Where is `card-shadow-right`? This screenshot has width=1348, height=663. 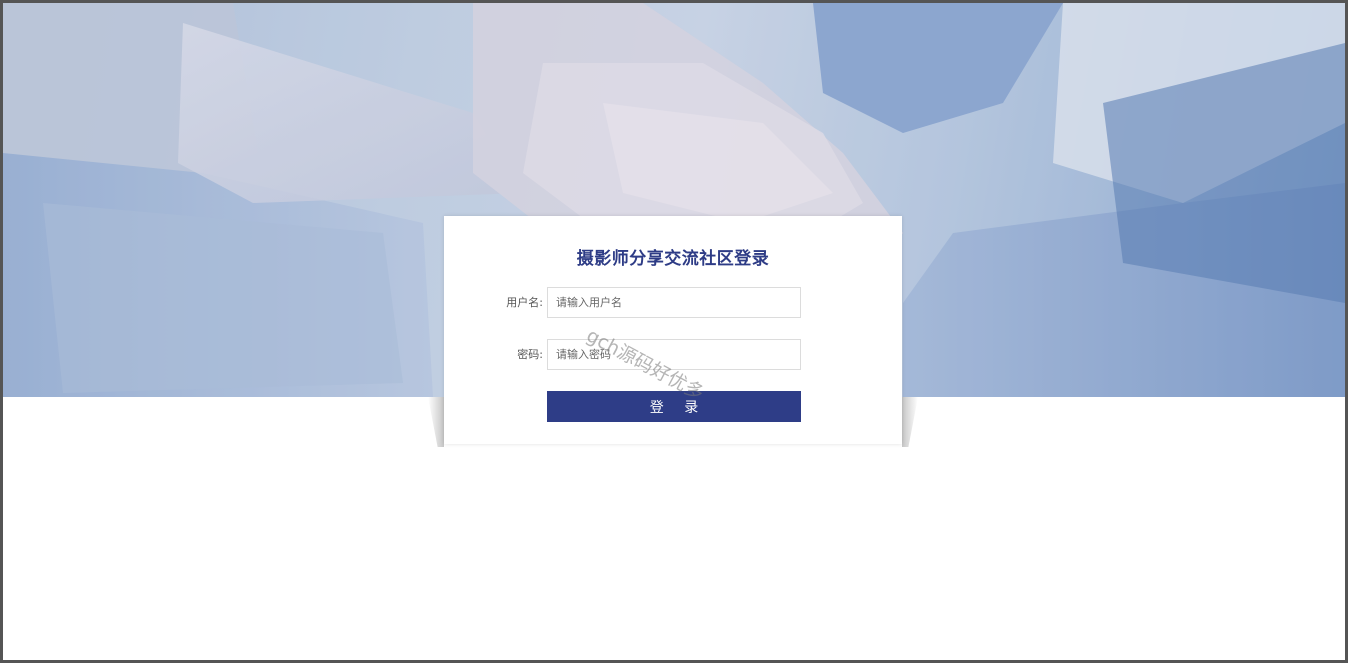 card-shadow-right is located at coordinates (910, 422).